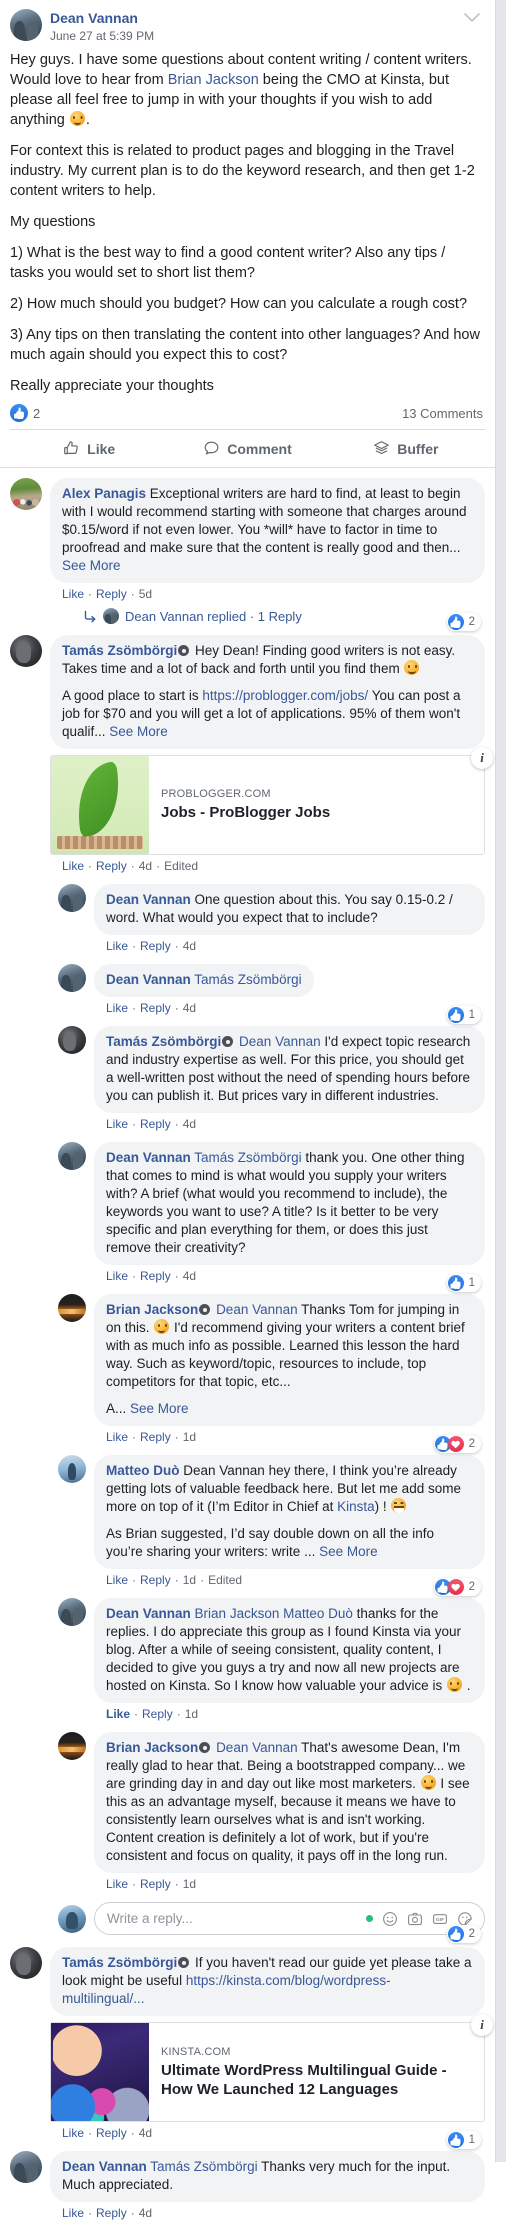  What do you see at coordinates (472, 18) in the screenshot?
I see `chevron-down-icon` at bounding box center [472, 18].